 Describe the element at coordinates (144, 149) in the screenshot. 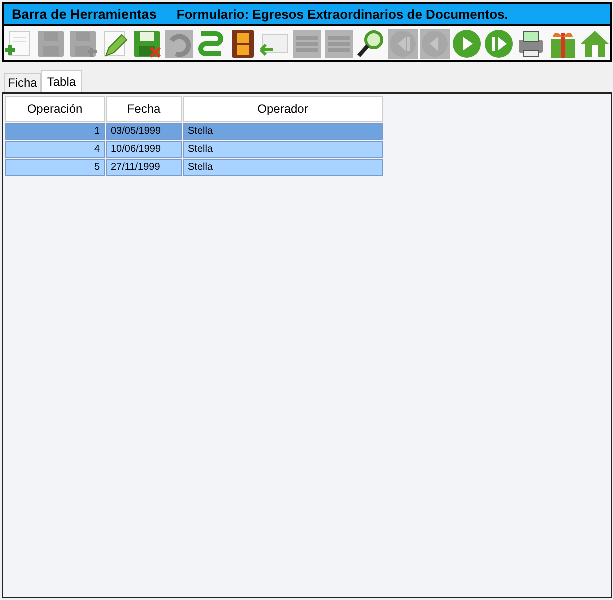

I see `table-cell: 10/06/1999` at that location.